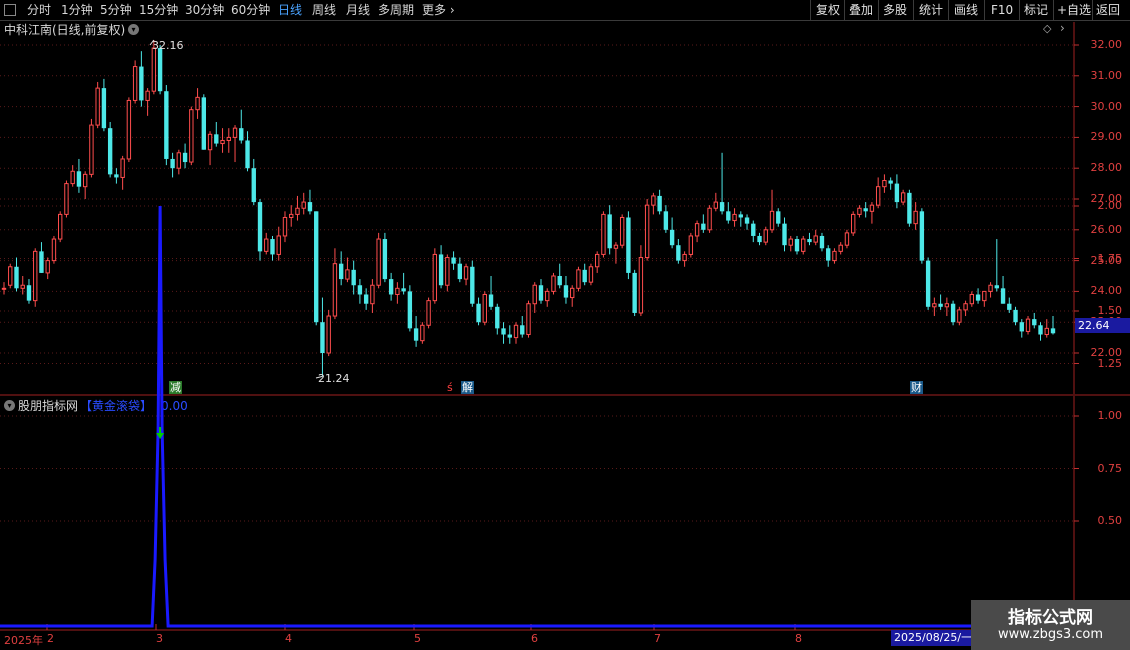 The height and width of the screenshot is (650, 1130). What do you see at coordinates (1110, 205) in the screenshot?
I see `indicator-axis-label: 2.00` at bounding box center [1110, 205].